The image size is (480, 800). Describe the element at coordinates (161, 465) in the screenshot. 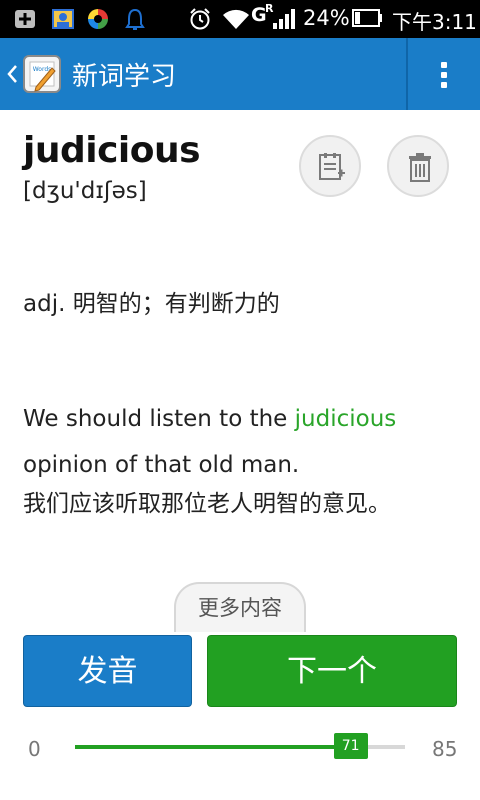

I see `example-text-after: opinion of that old man.` at that location.